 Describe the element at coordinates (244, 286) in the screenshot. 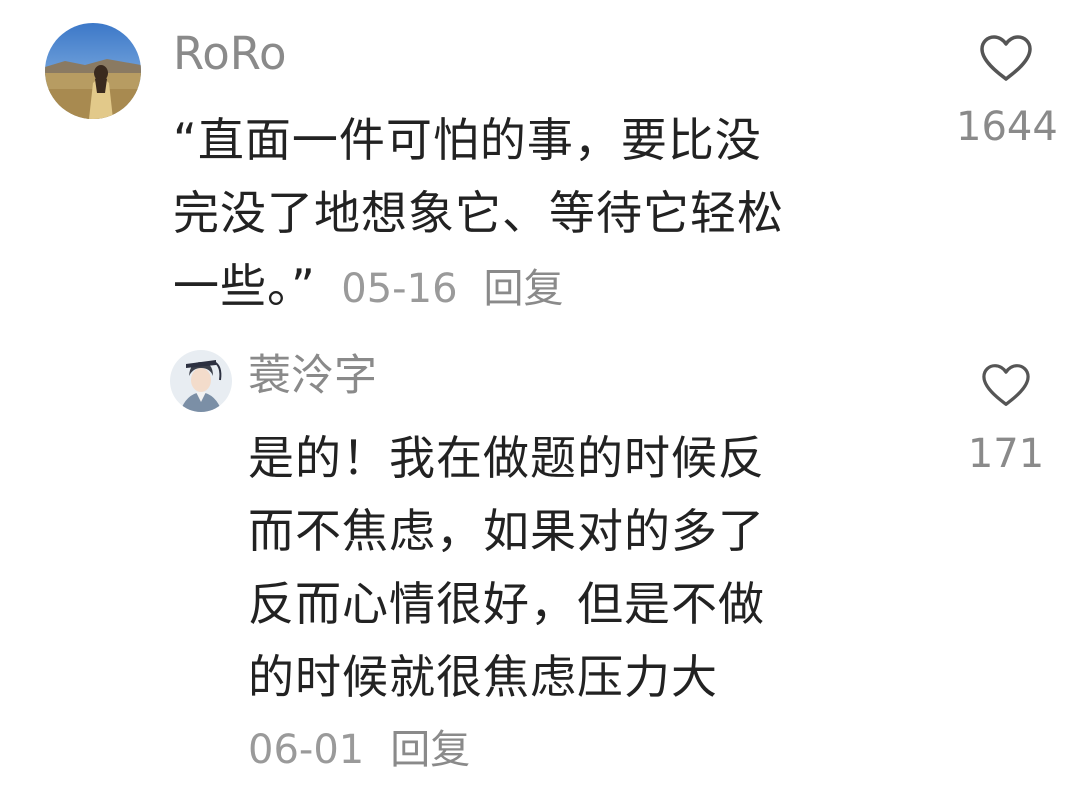

I see `comment-text-line: 一些。”` at that location.